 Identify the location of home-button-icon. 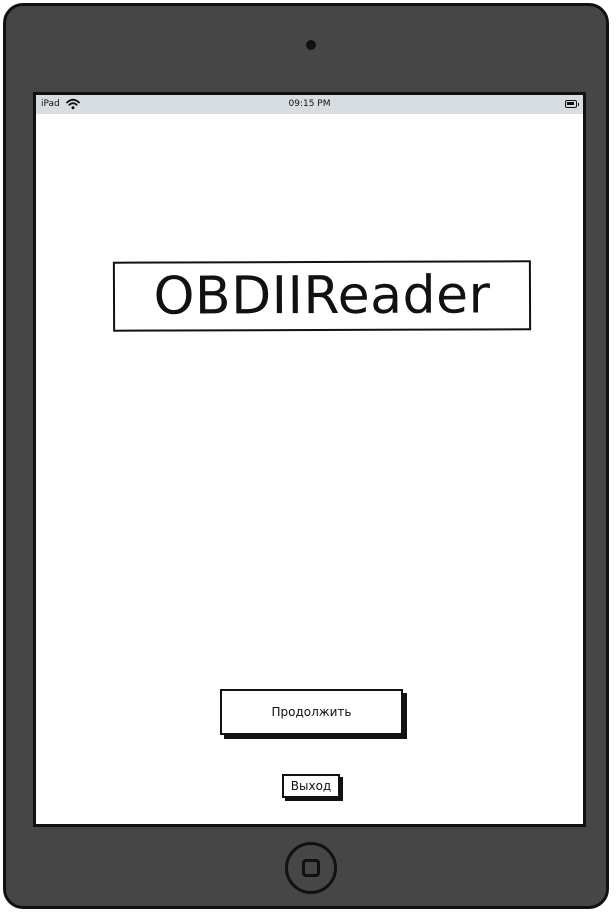
(311, 868).